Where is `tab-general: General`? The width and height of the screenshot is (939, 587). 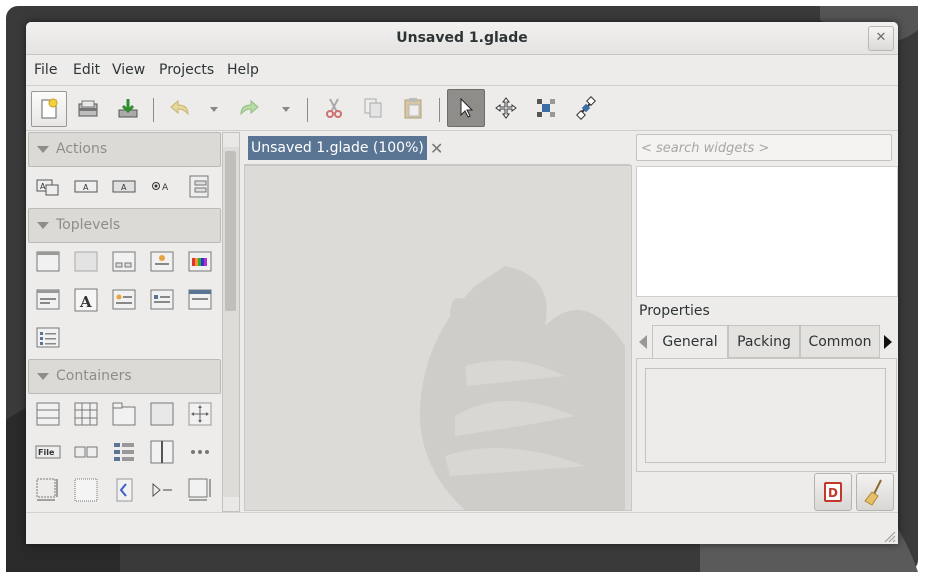
tab-general: General is located at coordinates (690, 341).